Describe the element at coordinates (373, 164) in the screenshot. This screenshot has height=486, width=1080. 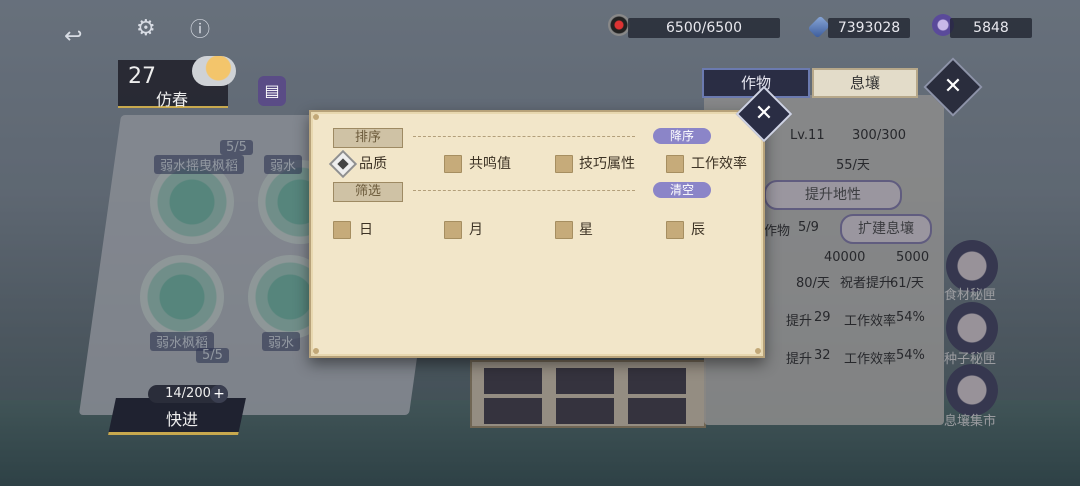
I see `sort-option-label: 品质` at that location.